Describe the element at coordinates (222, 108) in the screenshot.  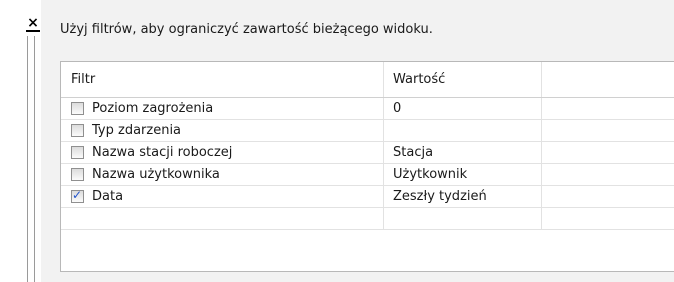
I see `filter-cell: Poziom zagrożenia` at that location.